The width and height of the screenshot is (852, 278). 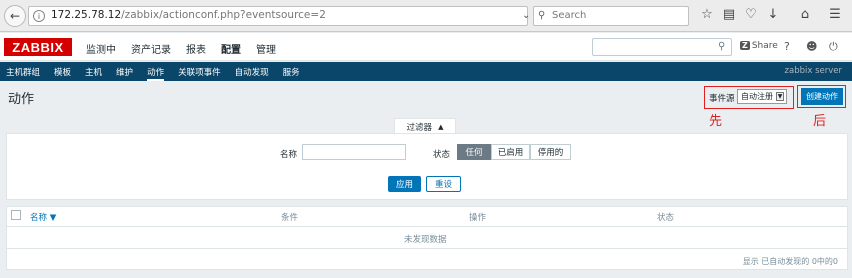 I want to click on status-option-any: 任何, so click(x=474, y=152).